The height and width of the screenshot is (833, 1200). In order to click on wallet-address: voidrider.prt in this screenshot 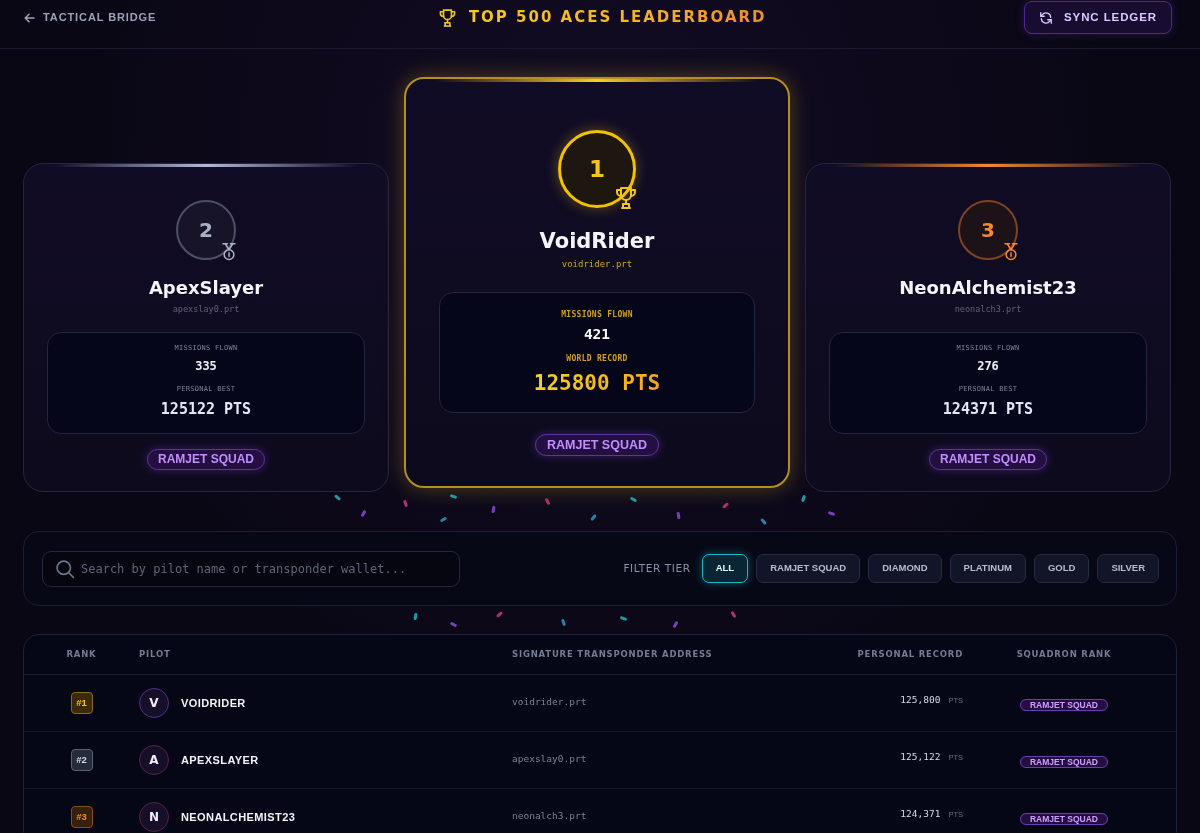, I will do `click(549, 701)`.